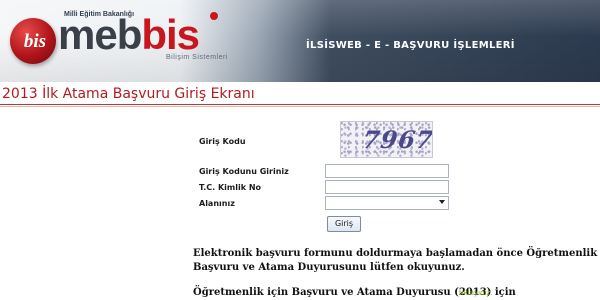  I want to click on title-divider, so click(300, 104).